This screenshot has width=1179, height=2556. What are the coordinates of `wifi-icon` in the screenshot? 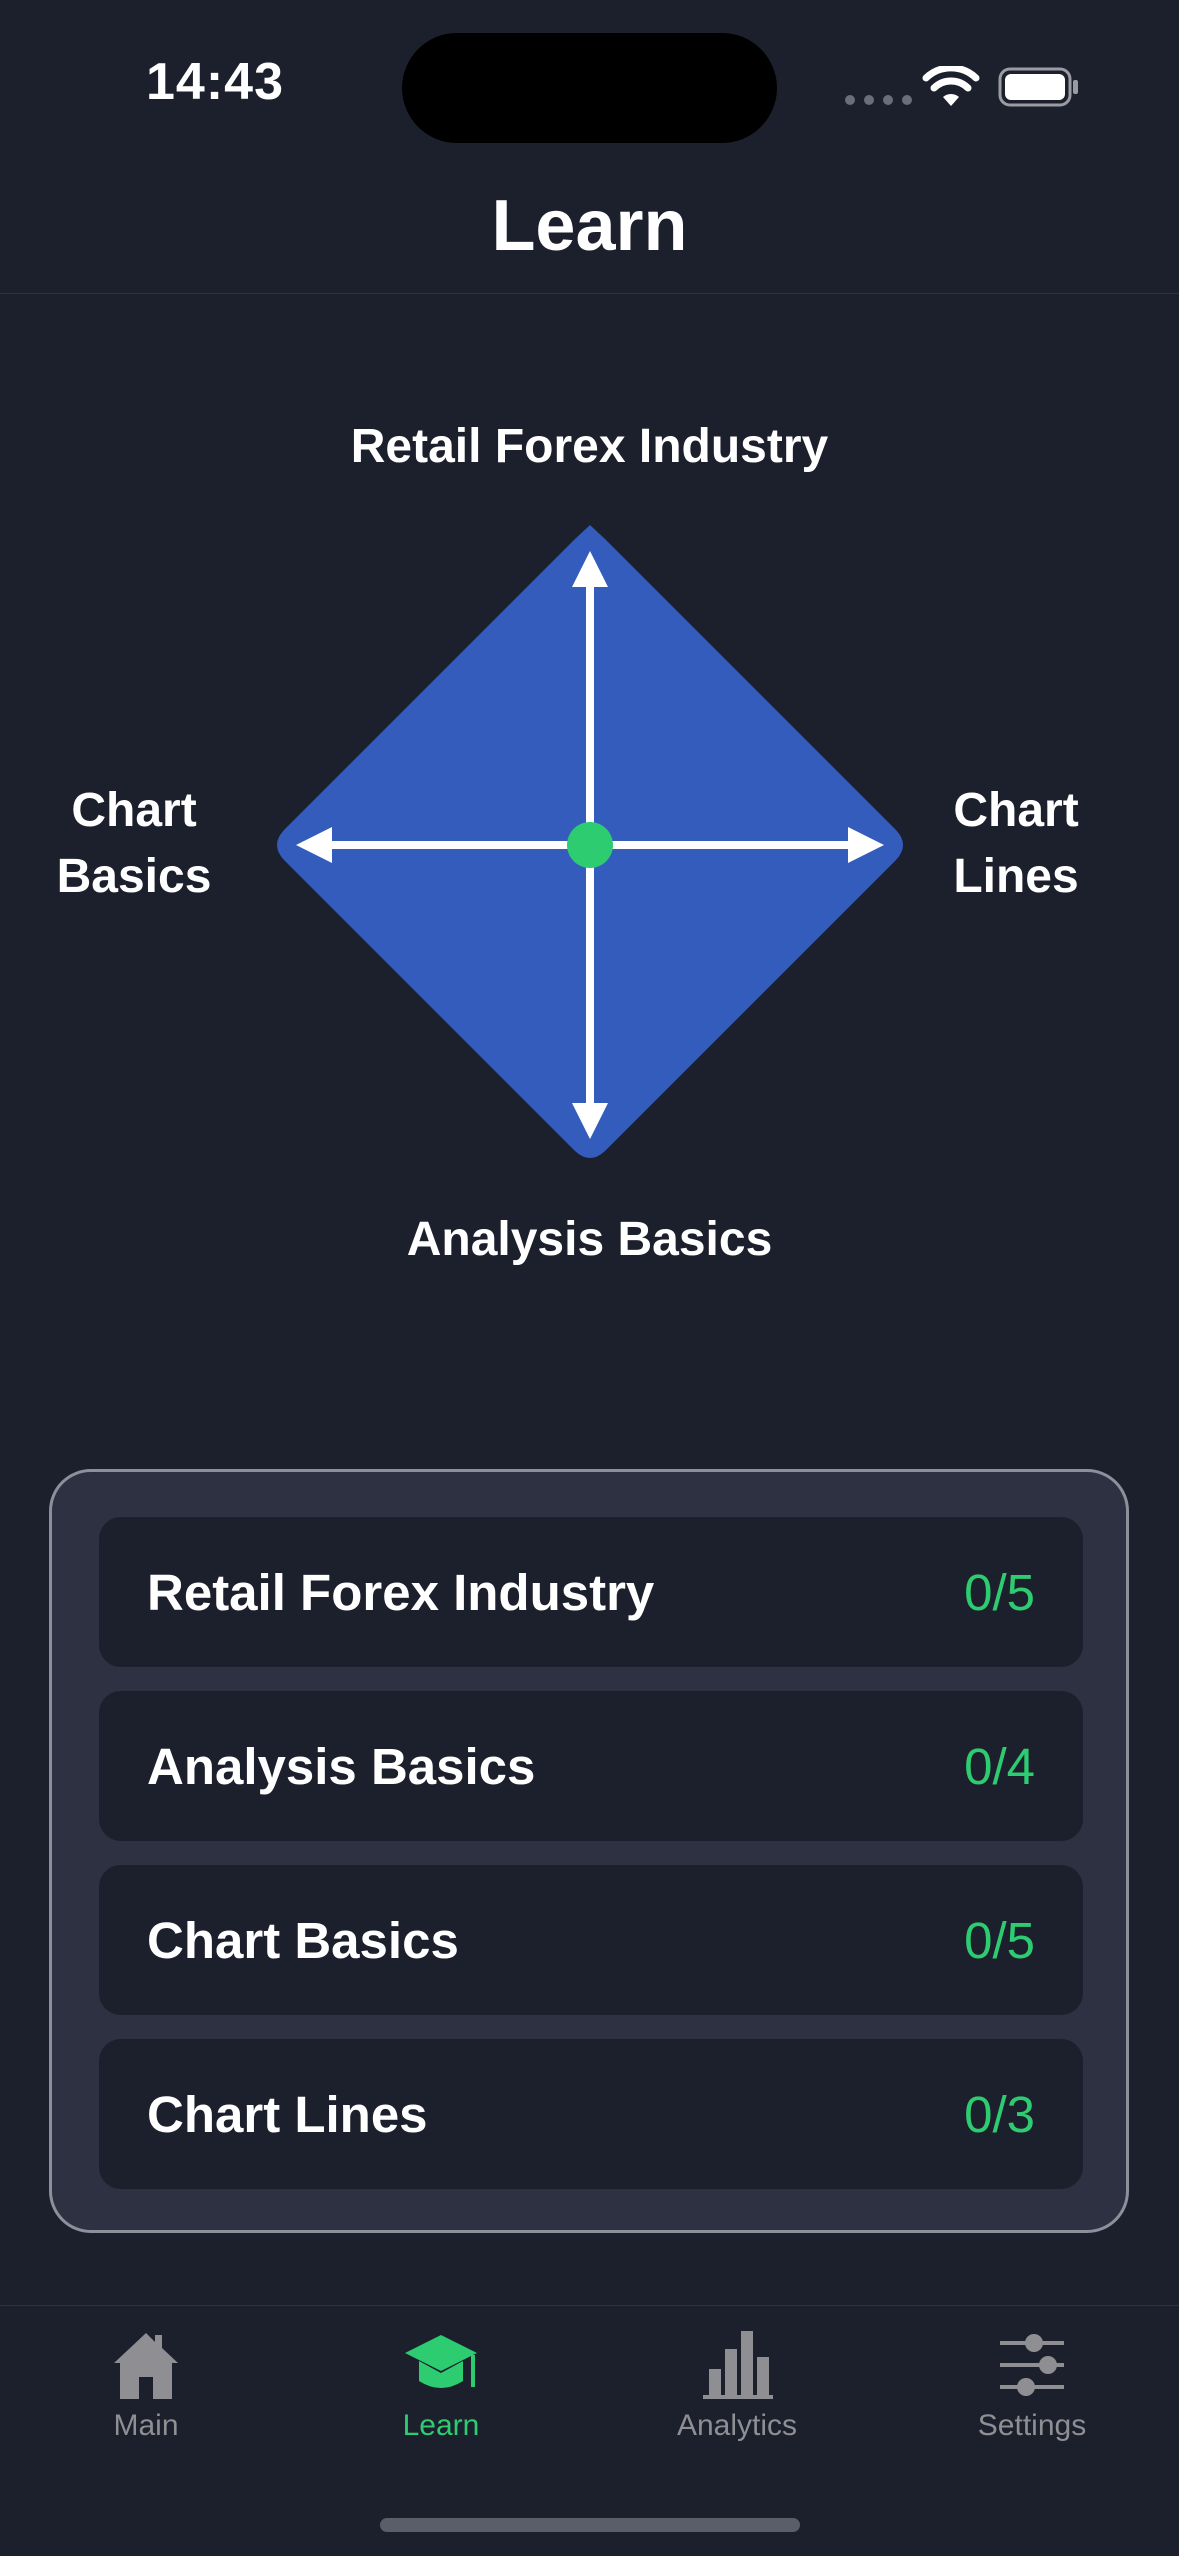 It's located at (951, 86).